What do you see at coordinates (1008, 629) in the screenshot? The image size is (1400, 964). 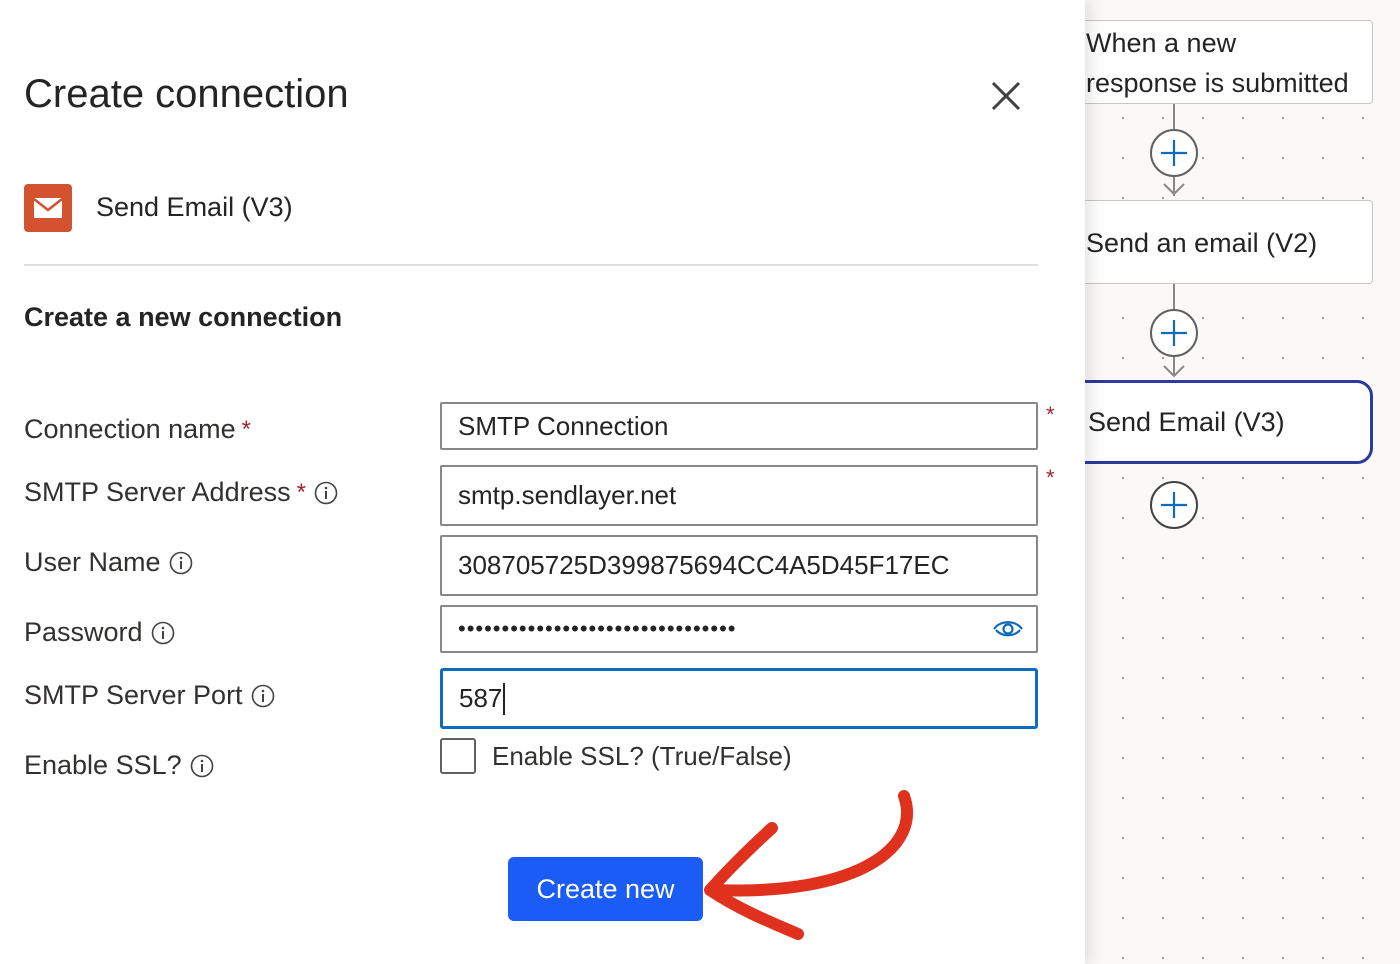 I see `eye-icon` at bounding box center [1008, 629].